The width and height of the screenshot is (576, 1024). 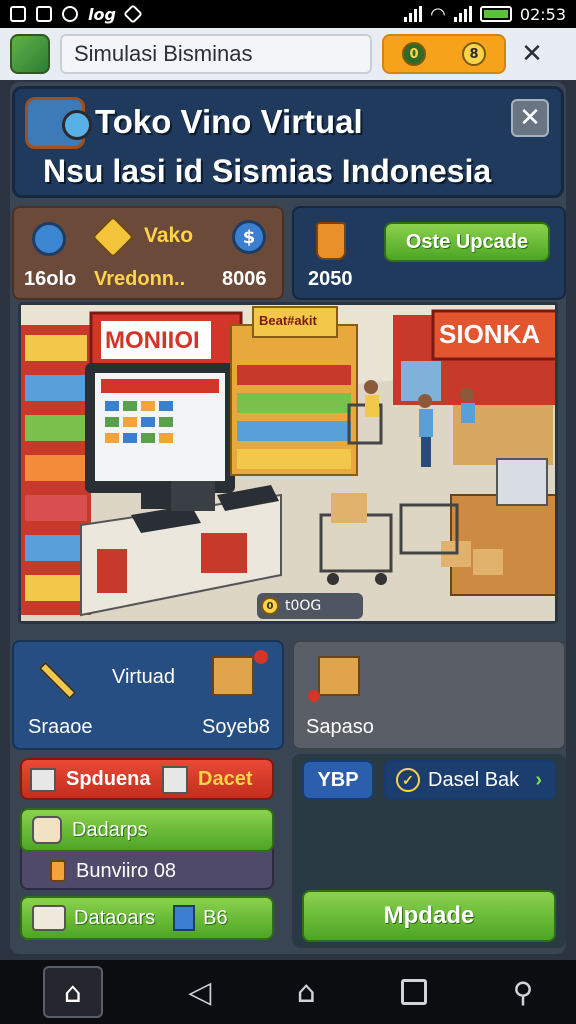 I want to click on scene-badge: 0 t0OG, so click(x=310, y=606).